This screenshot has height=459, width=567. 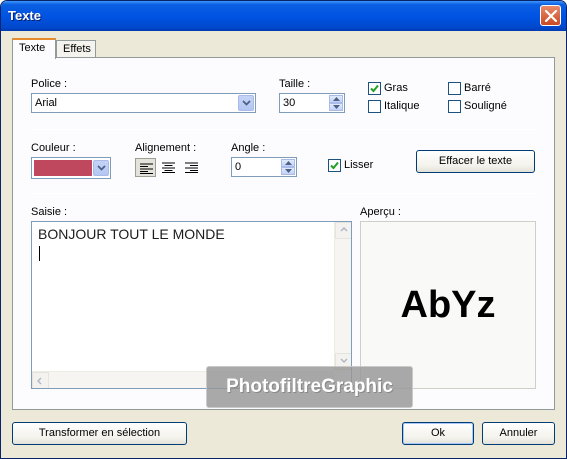 What do you see at coordinates (143, 103) in the screenshot?
I see `font-select: Arial` at bounding box center [143, 103].